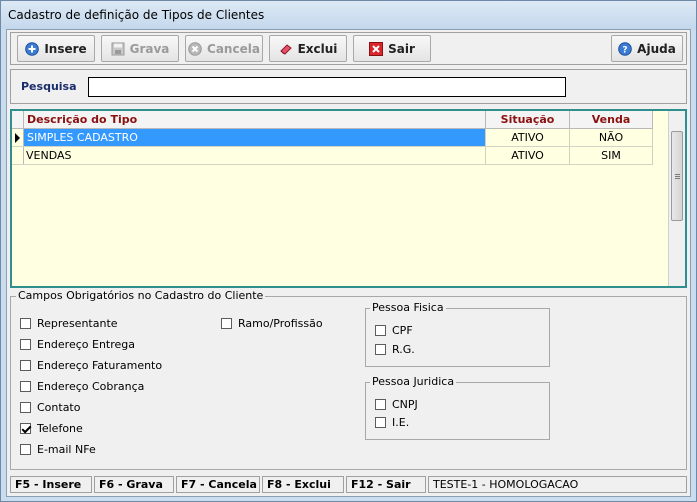 The image size is (697, 502). I want to click on checkbox-cpf: CPF, so click(394, 330).